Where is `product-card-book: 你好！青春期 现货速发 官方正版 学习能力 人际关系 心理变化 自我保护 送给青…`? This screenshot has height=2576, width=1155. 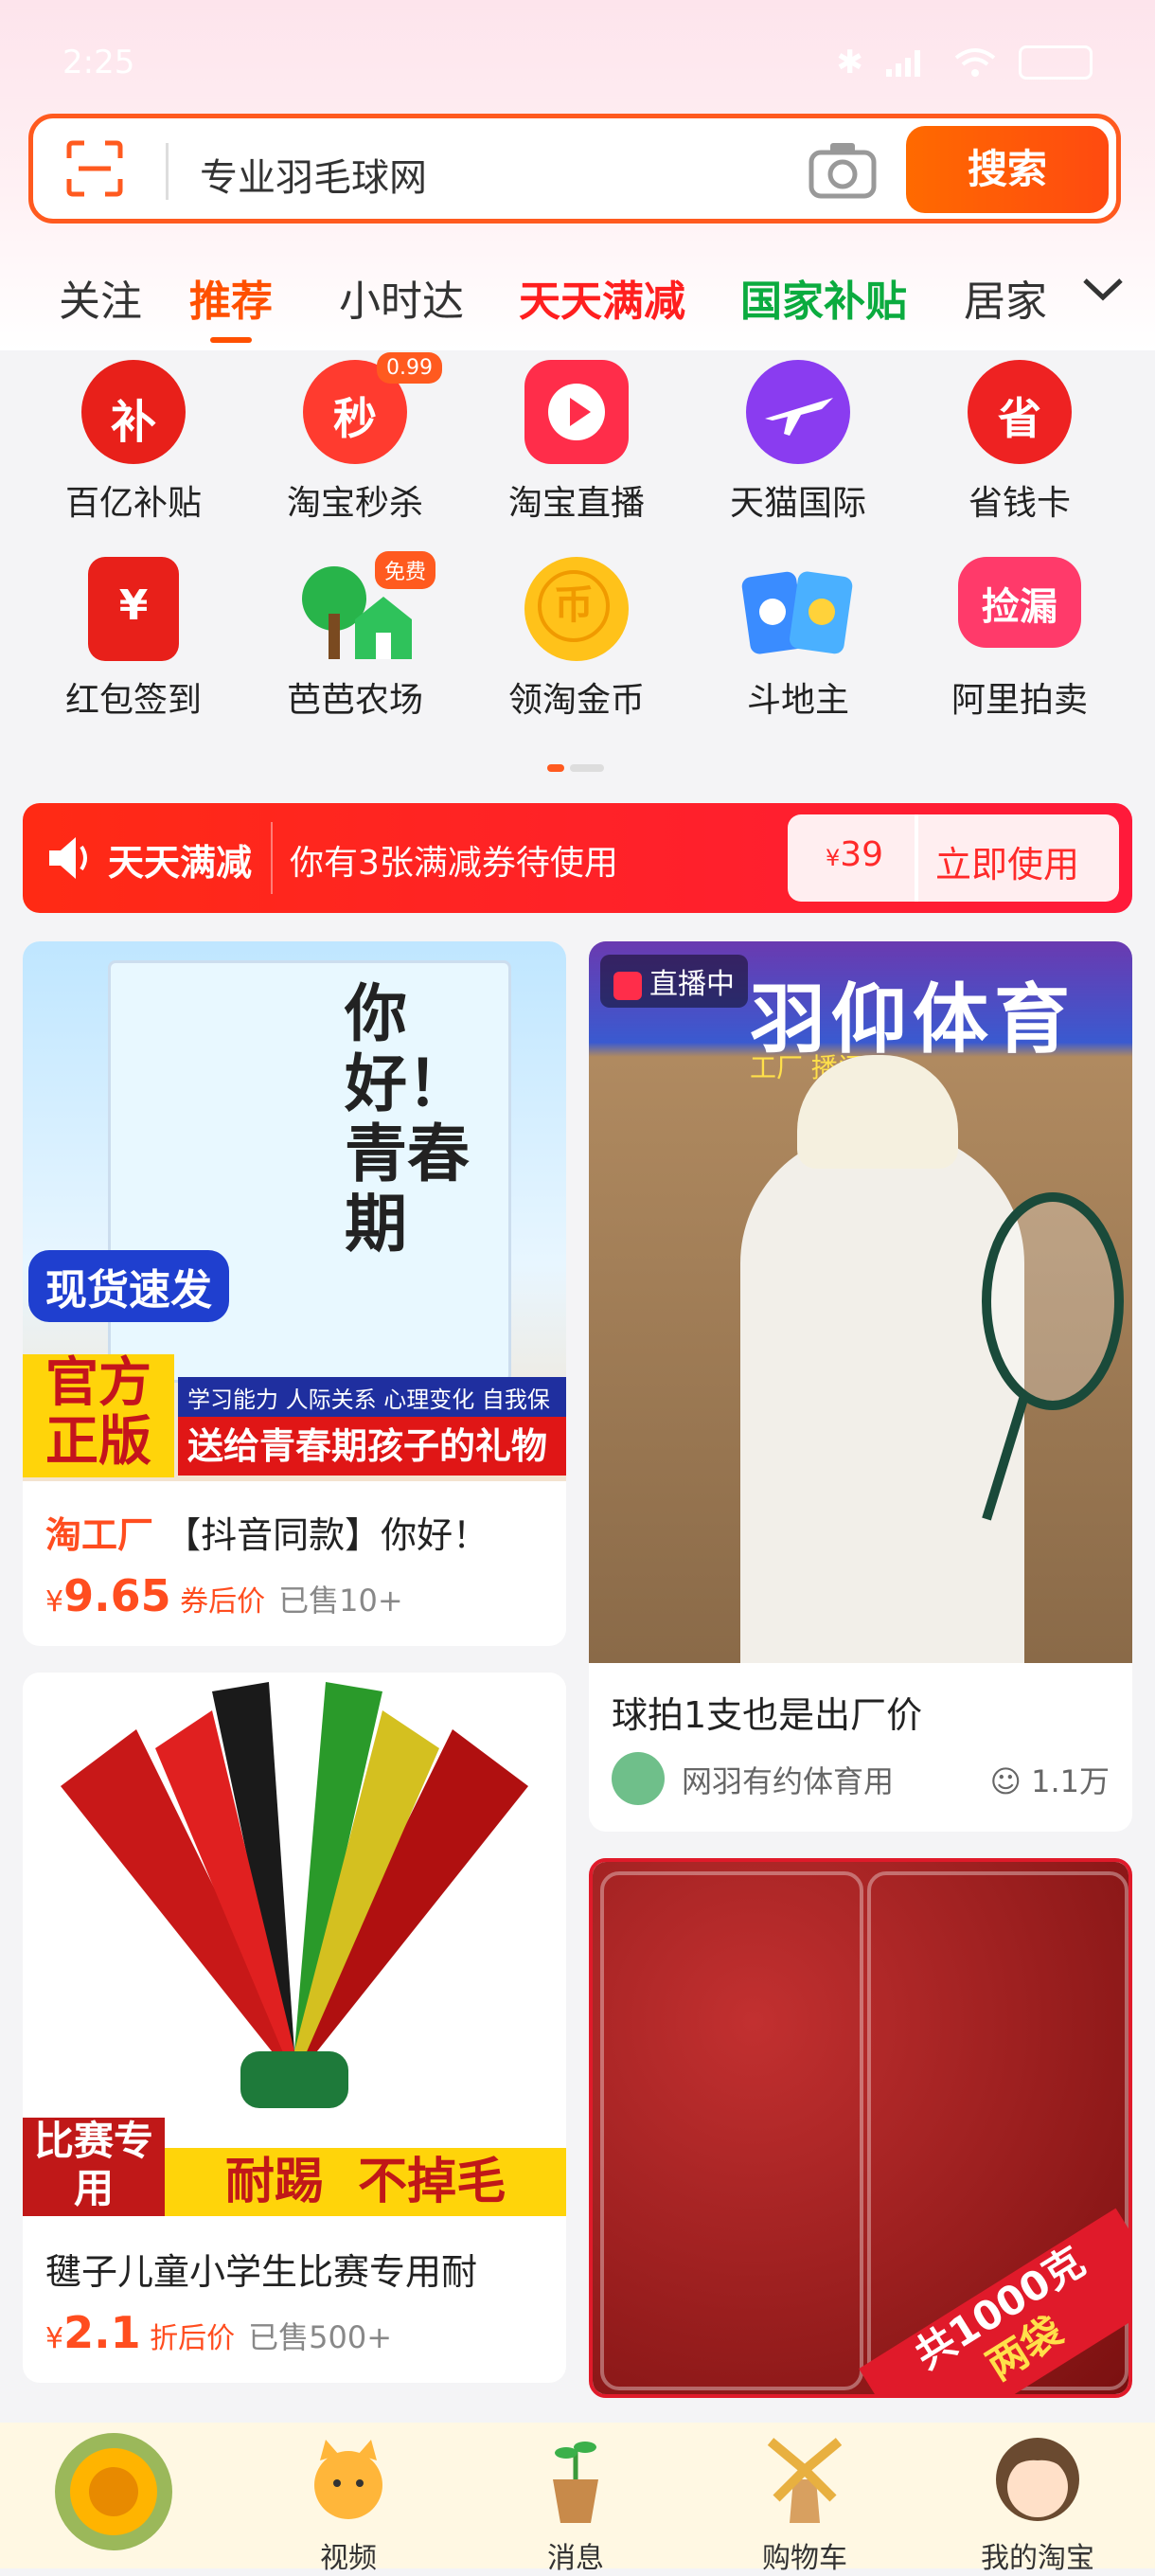
product-card-book: 你好！青春期 现货速发 官方正版 学习能力 人际关系 心理变化 自我保护 送给青… is located at coordinates (294, 1293).